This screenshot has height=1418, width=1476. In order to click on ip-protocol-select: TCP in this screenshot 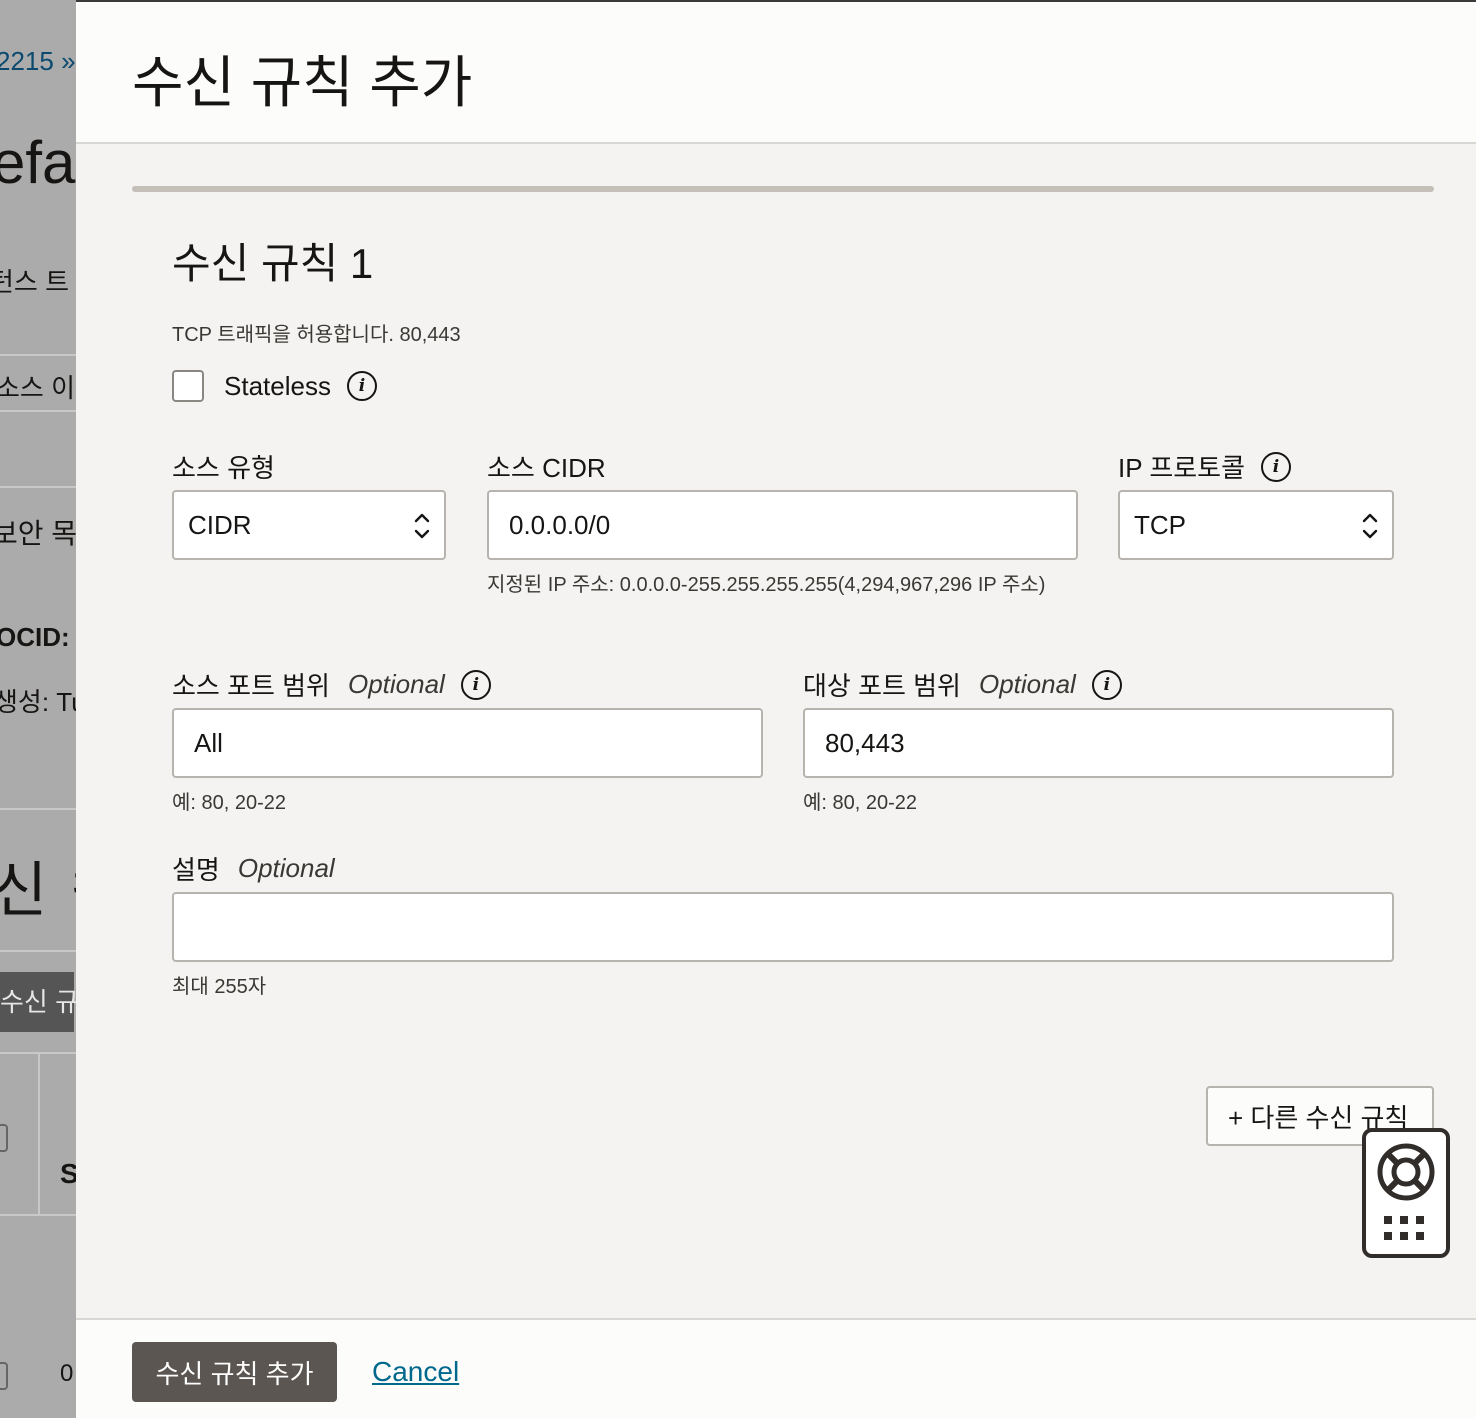, I will do `click(1256, 525)`.